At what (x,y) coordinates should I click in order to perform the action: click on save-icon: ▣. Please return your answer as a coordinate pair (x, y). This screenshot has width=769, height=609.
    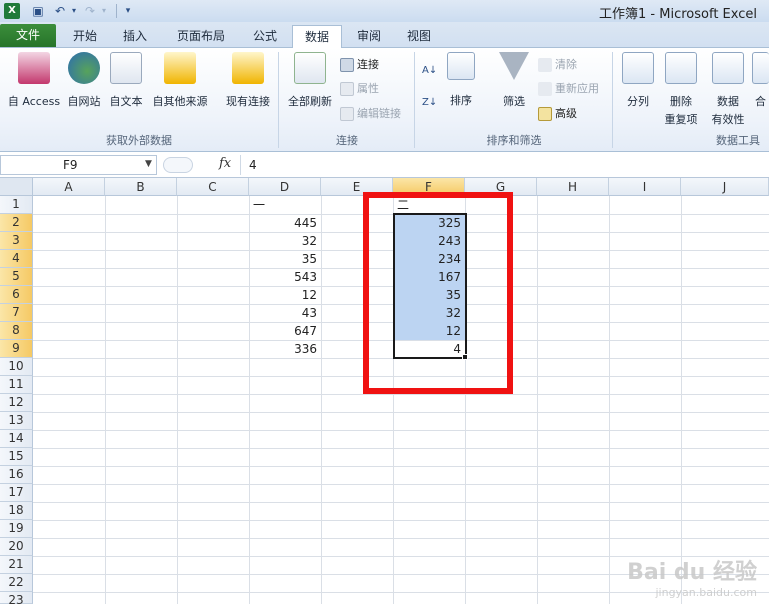
    Looking at the image, I should click on (38, 11).